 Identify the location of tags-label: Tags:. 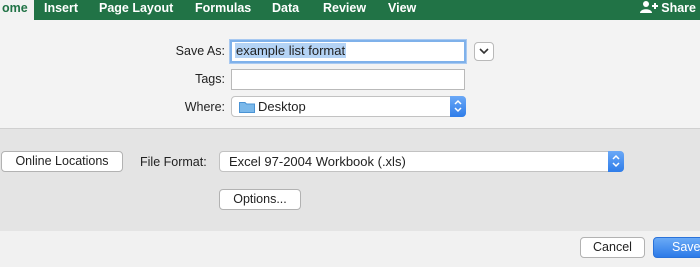
(210, 79).